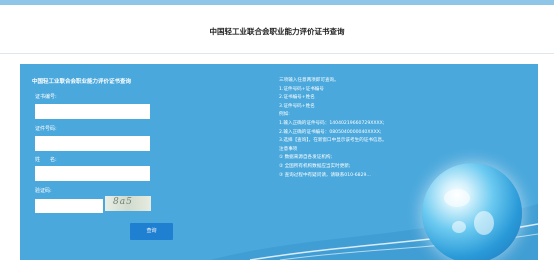 The image size is (554, 266). What do you see at coordinates (46, 160) in the screenshot?
I see `name-label: 姓 名:` at bounding box center [46, 160].